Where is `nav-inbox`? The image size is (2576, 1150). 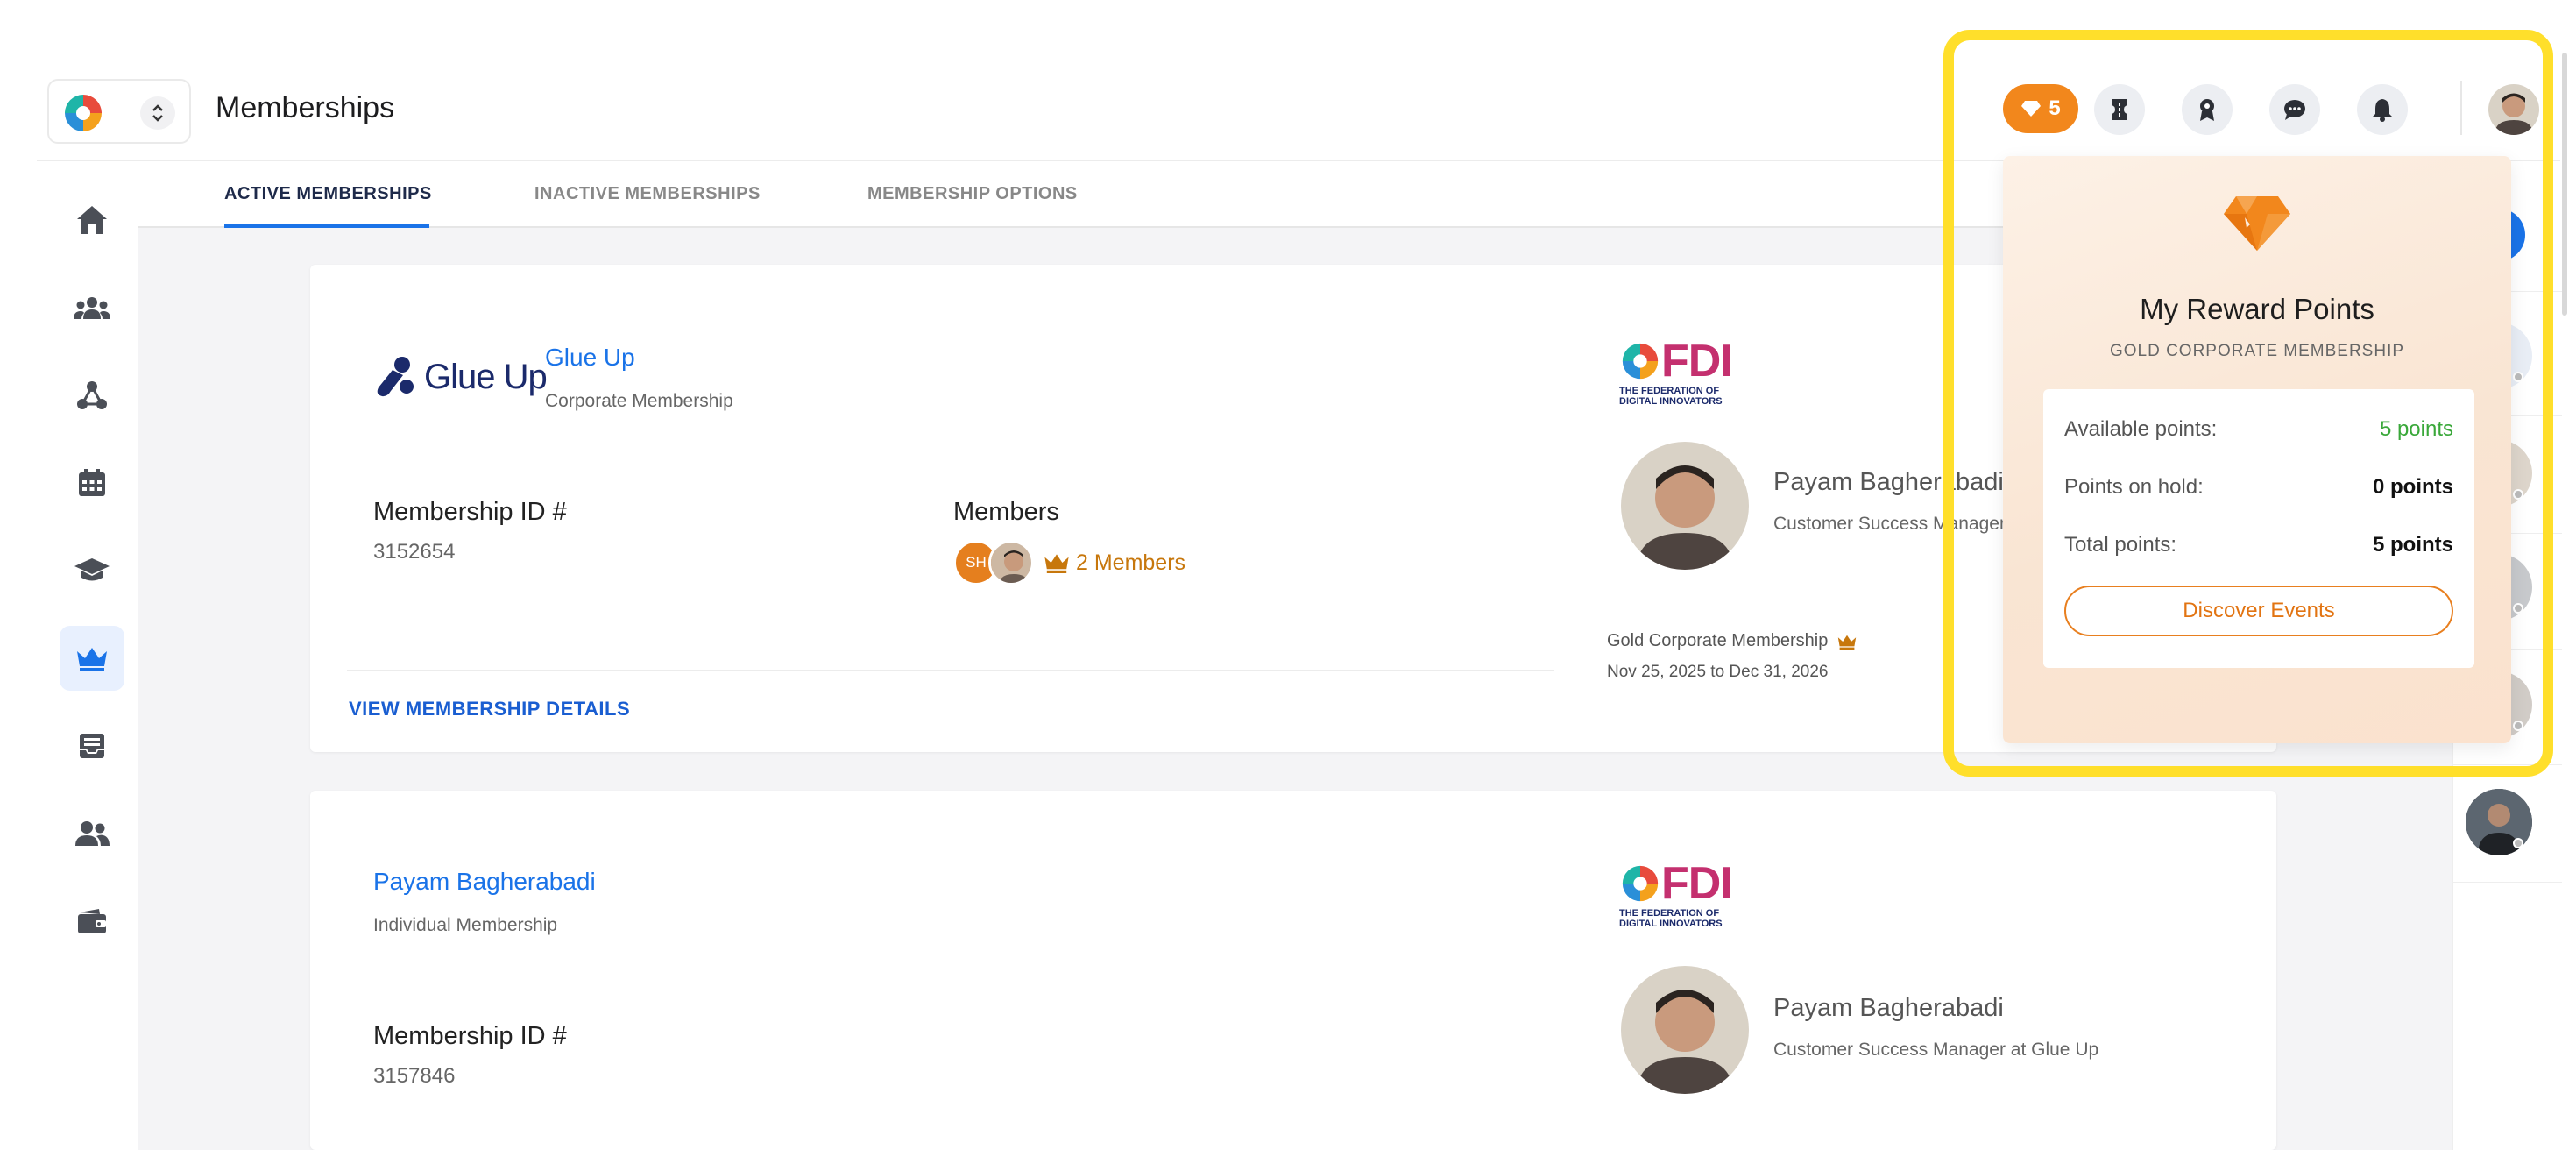
nav-inbox is located at coordinates (92, 745).